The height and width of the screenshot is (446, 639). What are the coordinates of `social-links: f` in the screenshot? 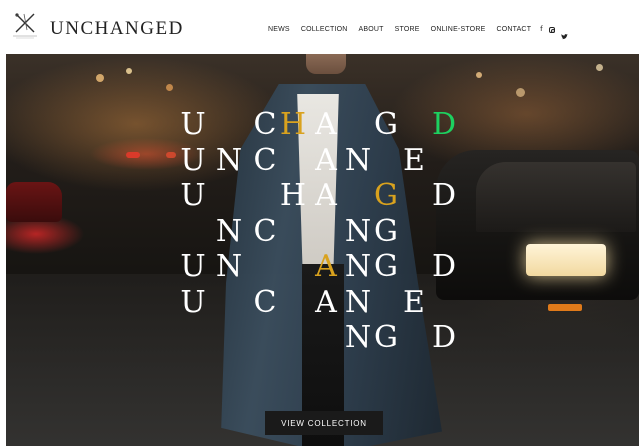 It's located at (554, 32).